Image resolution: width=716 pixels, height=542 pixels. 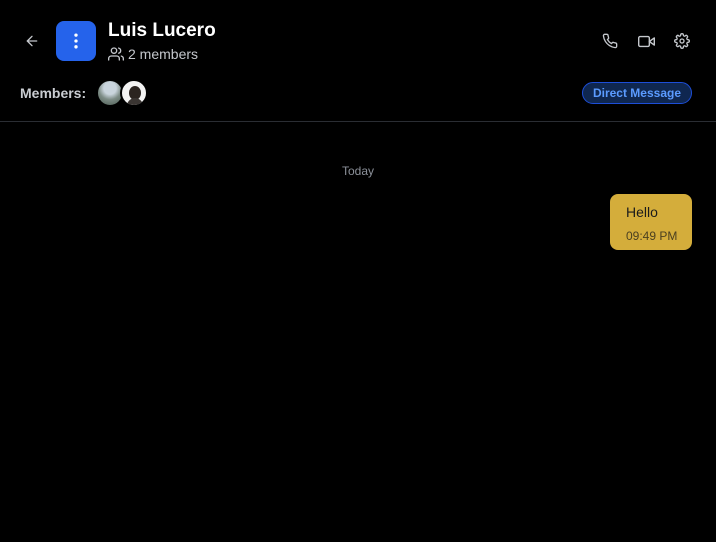 I want to click on gear-icon, so click(x=682, y=41).